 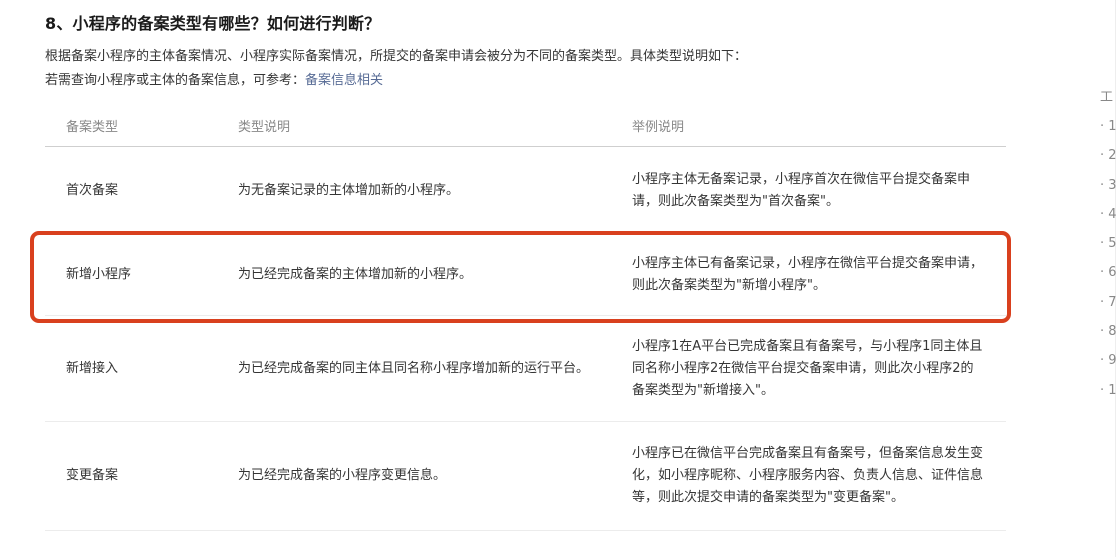 I want to click on cell-type: 首次备案, so click(x=131, y=190).